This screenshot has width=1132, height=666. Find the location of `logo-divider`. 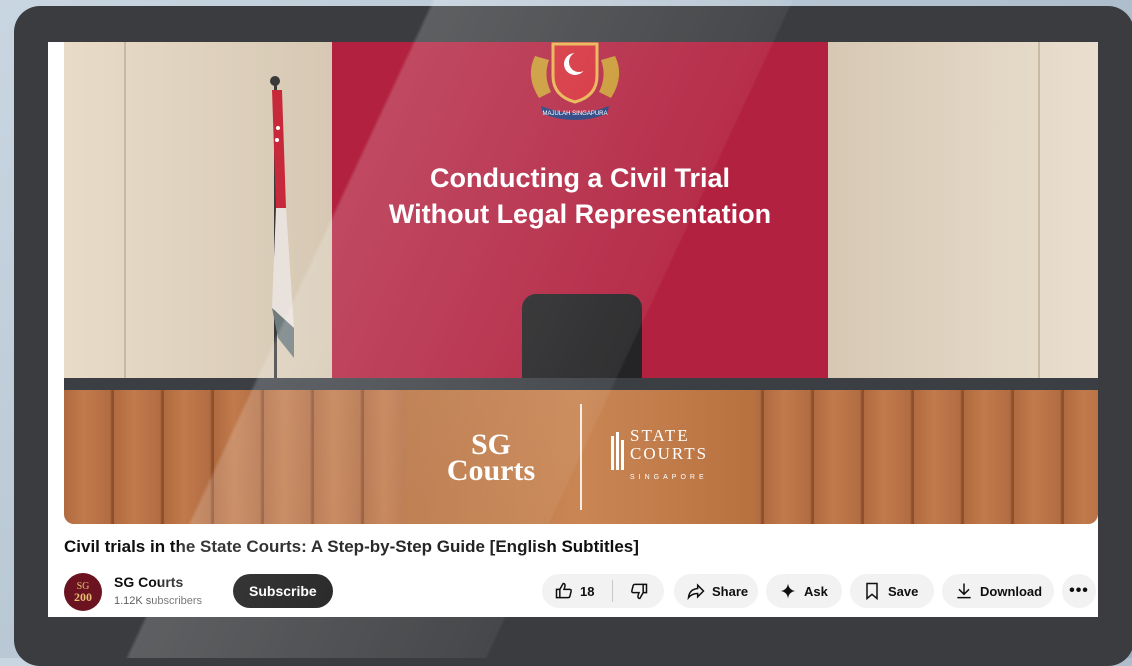

logo-divider is located at coordinates (581, 457).